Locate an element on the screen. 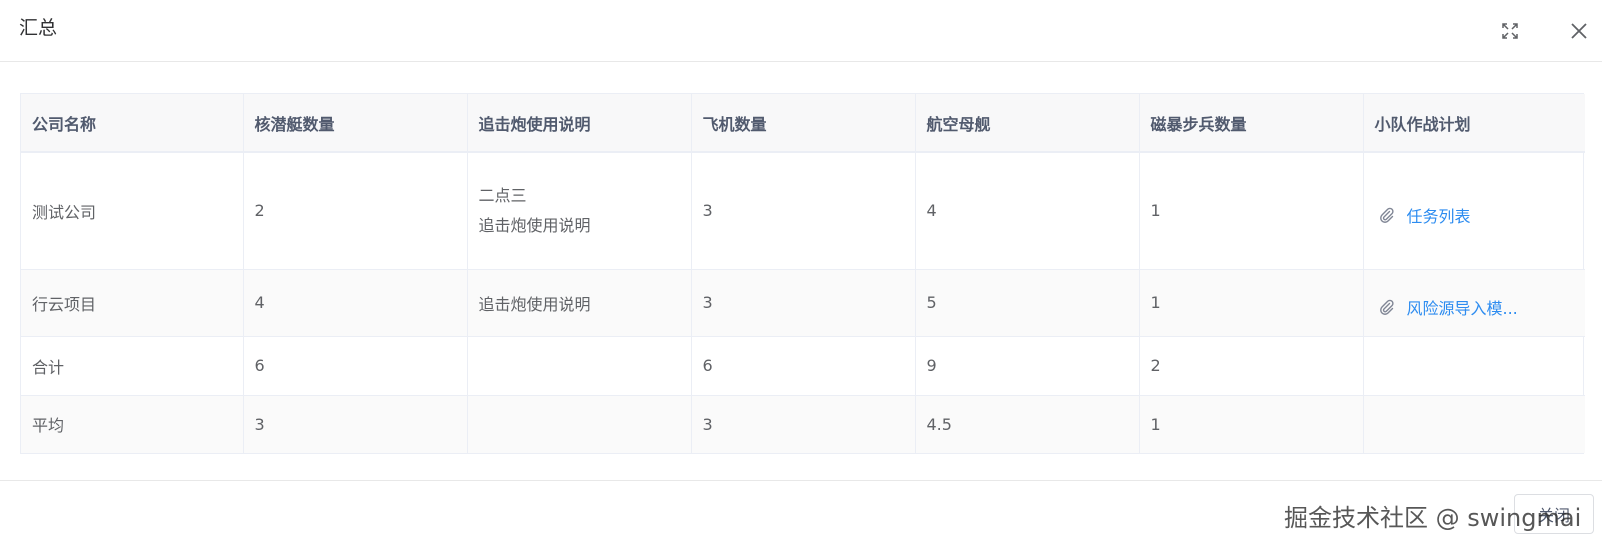 The image size is (1602, 549). carriers-cell: 4 is located at coordinates (1027, 211).